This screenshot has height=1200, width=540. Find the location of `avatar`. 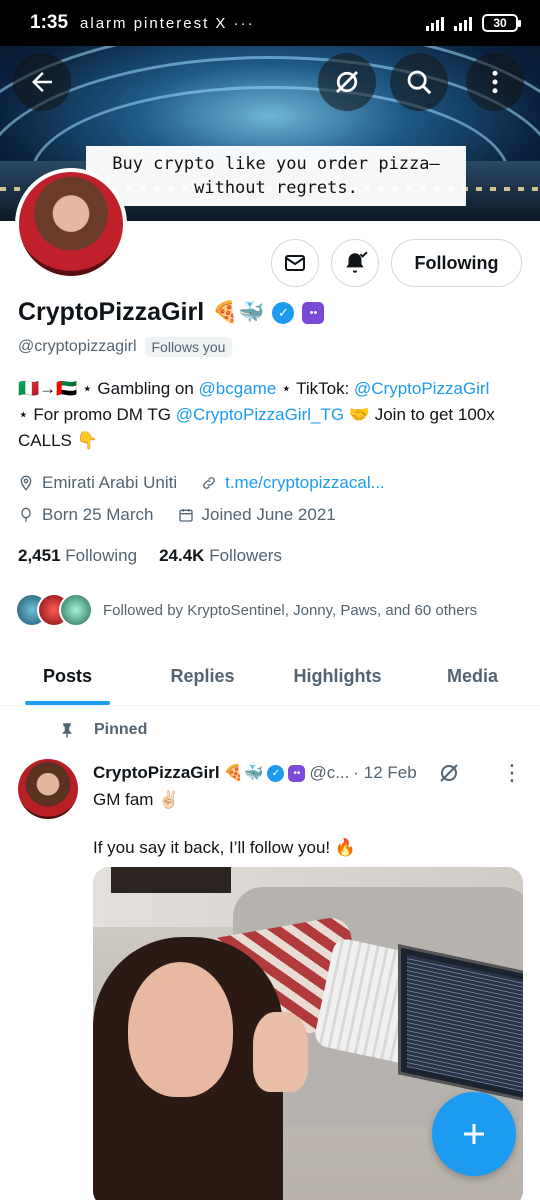

avatar is located at coordinates (76, 610).